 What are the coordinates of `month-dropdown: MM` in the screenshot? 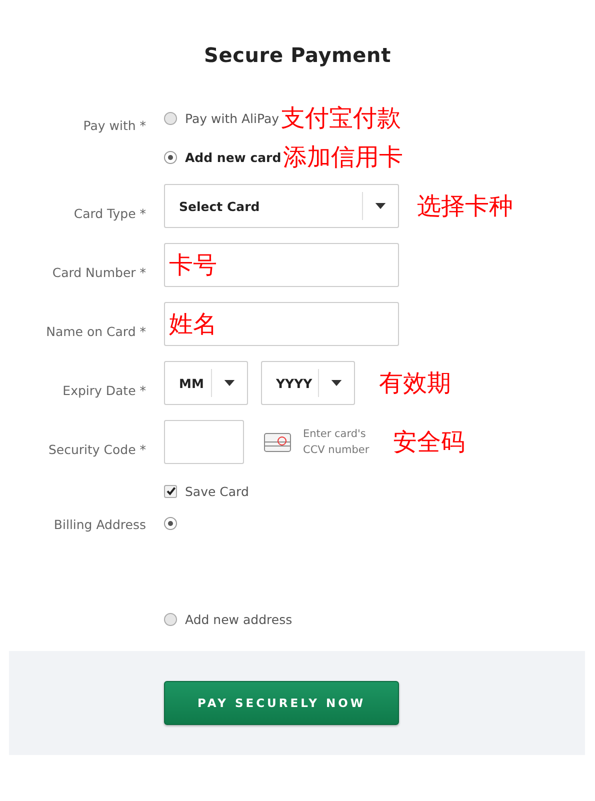 It's located at (206, 383).